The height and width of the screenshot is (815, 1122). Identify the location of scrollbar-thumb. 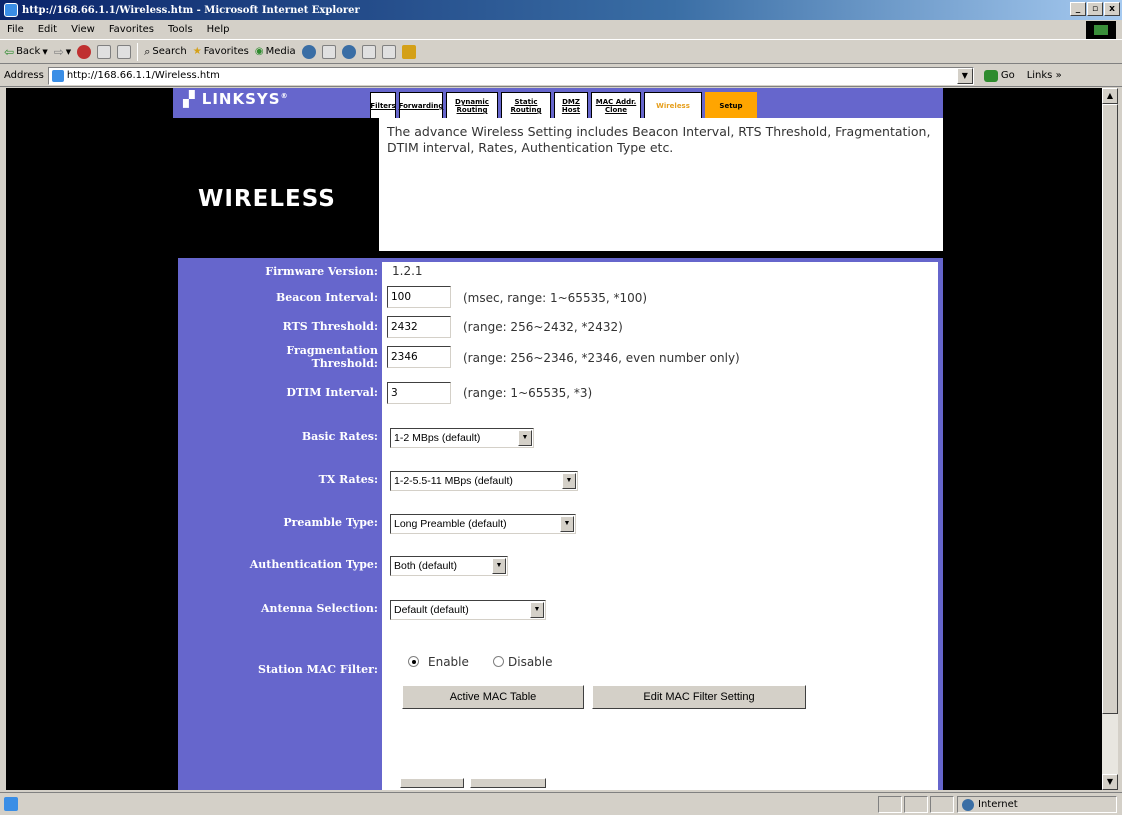
(1110, 409).